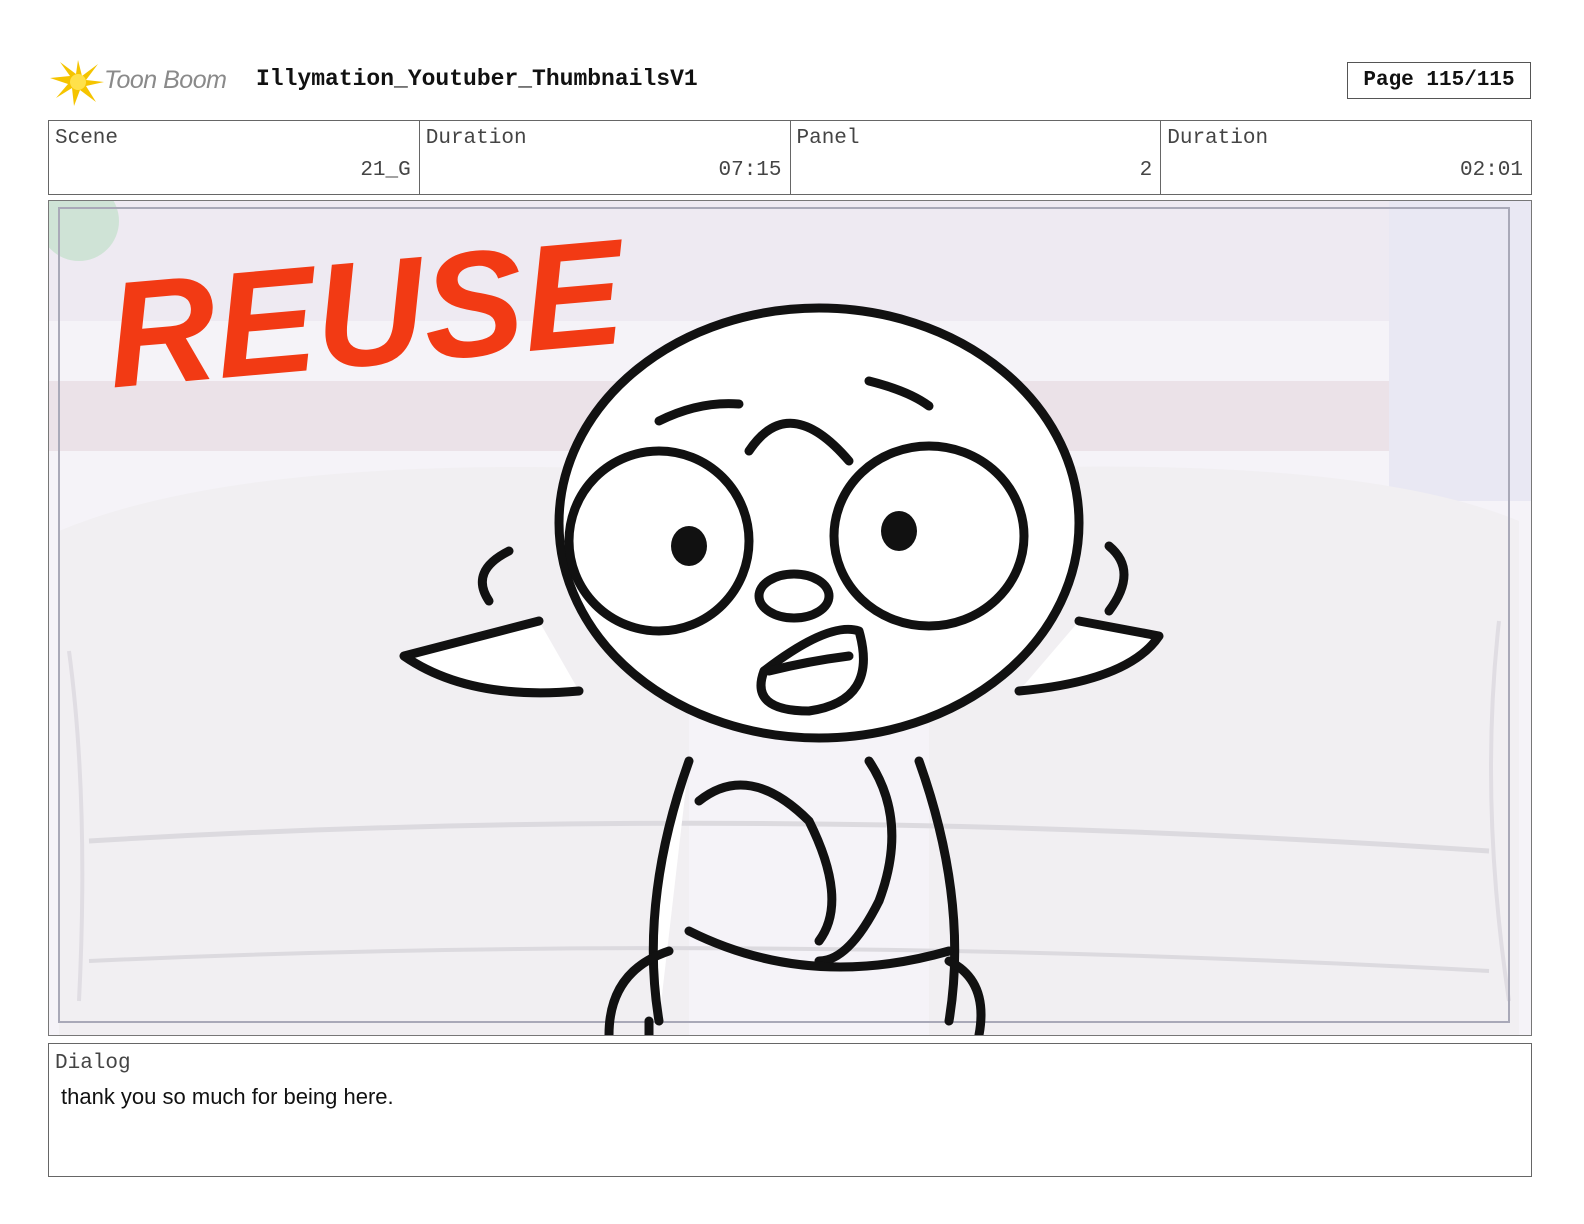  Describe the element at coordinates (93, 1063) in the screenshot. I see `dialog-label: Dialog` at that location.